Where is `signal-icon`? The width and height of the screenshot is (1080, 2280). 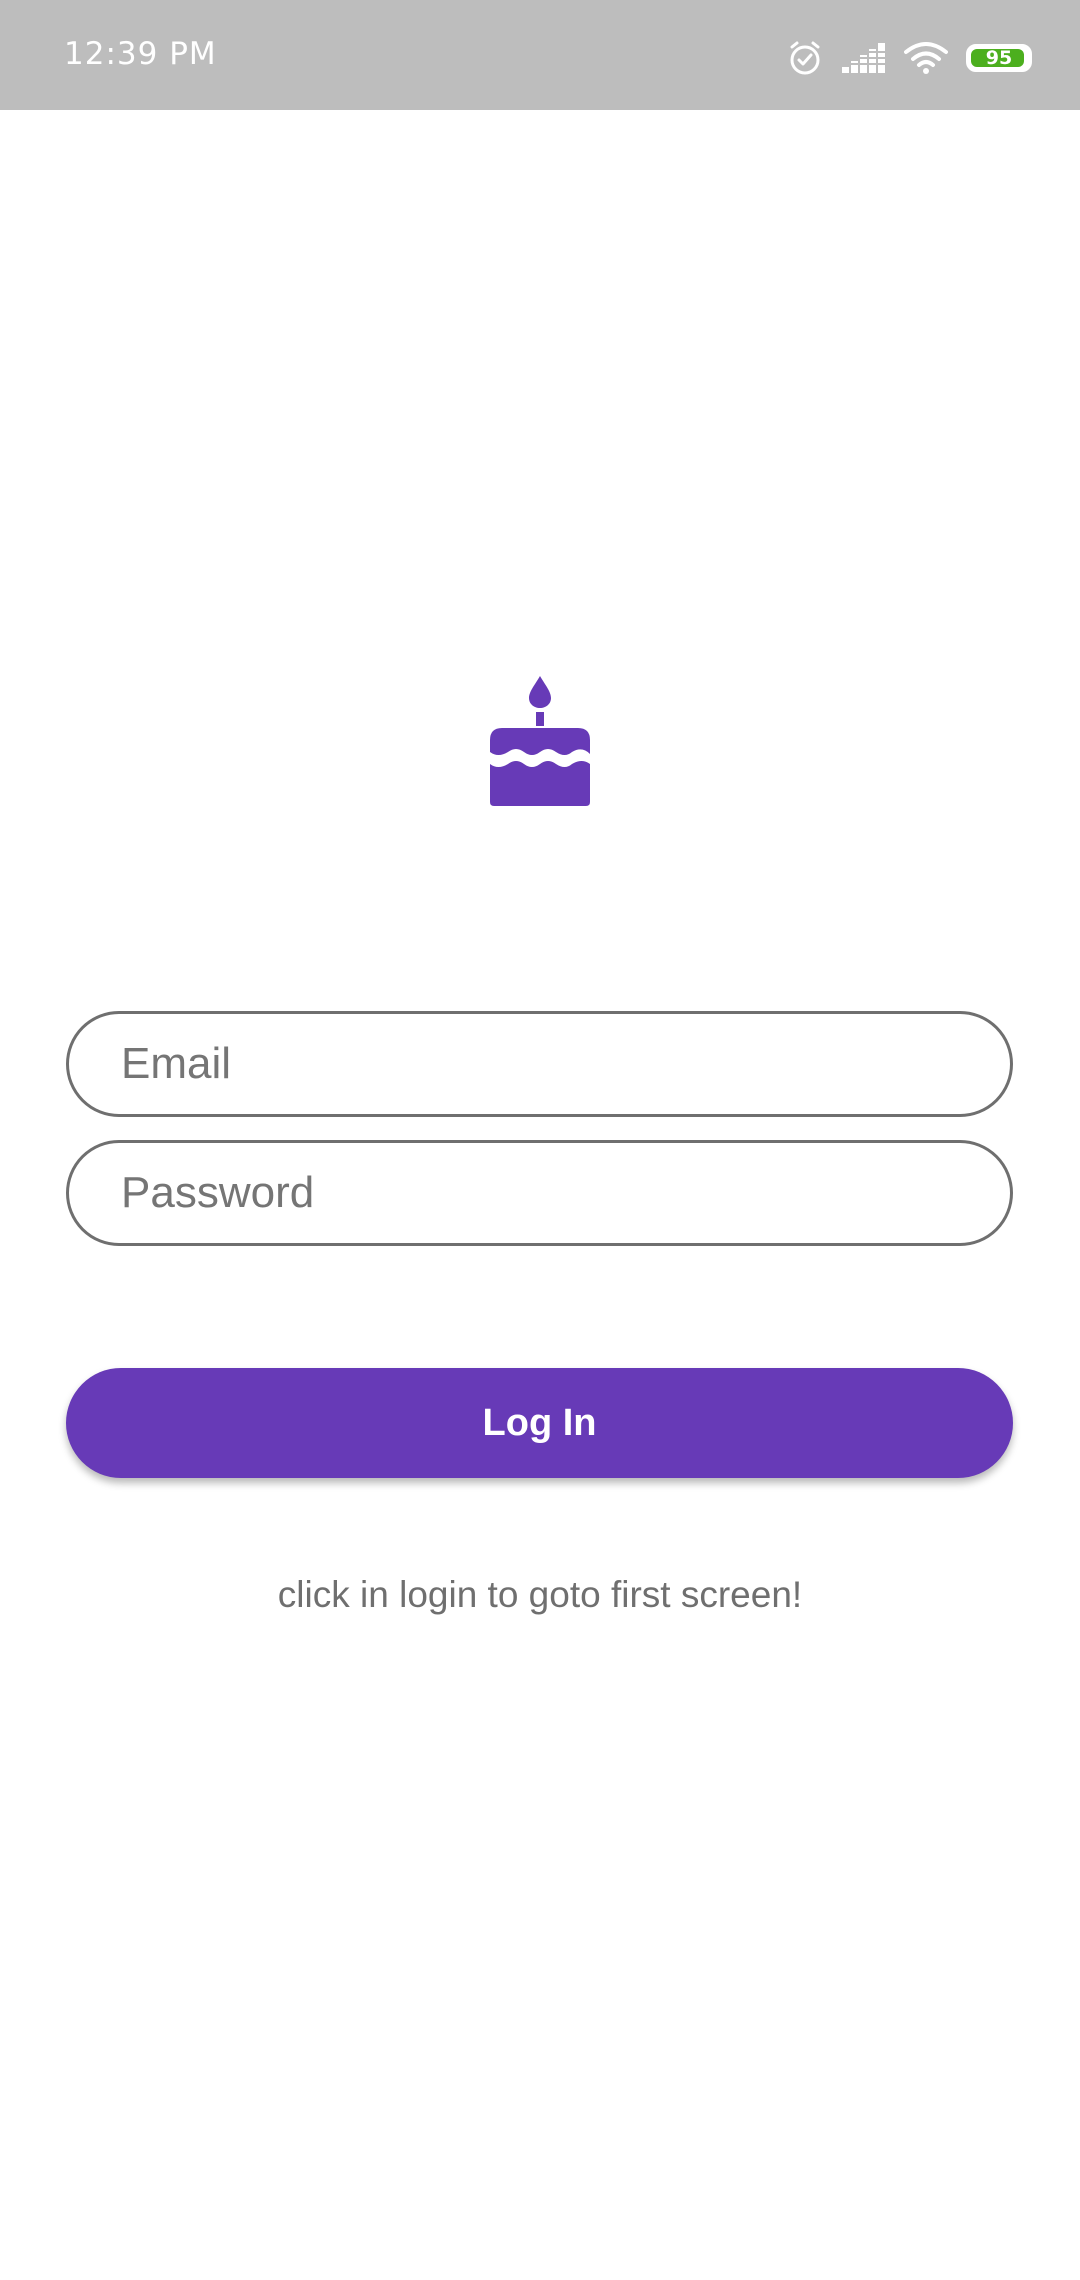 signal-icon is located at coordinates (864, 58).